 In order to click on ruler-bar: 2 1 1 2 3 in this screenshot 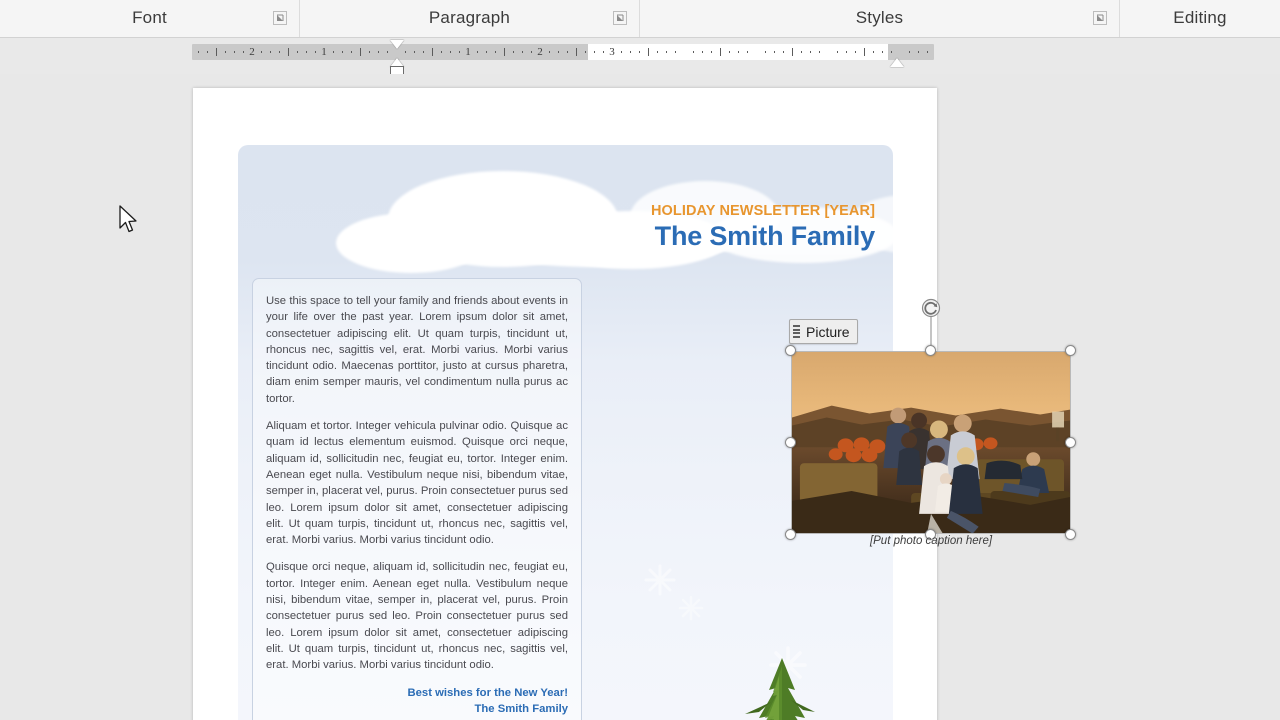, I will do `click(640, 56)`.